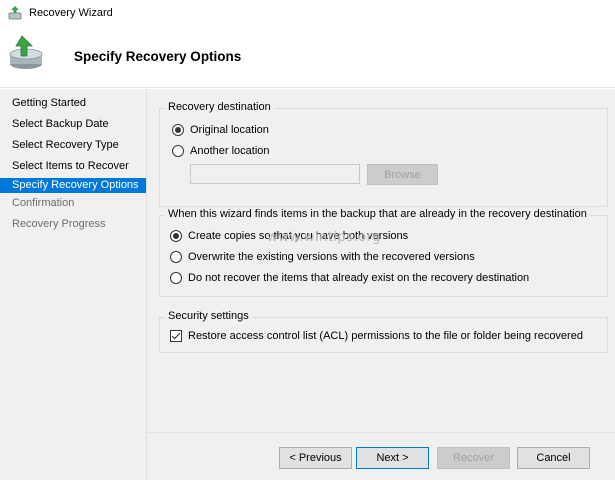 This screenshot has height=480, width=615. I want to click on location-path-input, so click(275, 174).